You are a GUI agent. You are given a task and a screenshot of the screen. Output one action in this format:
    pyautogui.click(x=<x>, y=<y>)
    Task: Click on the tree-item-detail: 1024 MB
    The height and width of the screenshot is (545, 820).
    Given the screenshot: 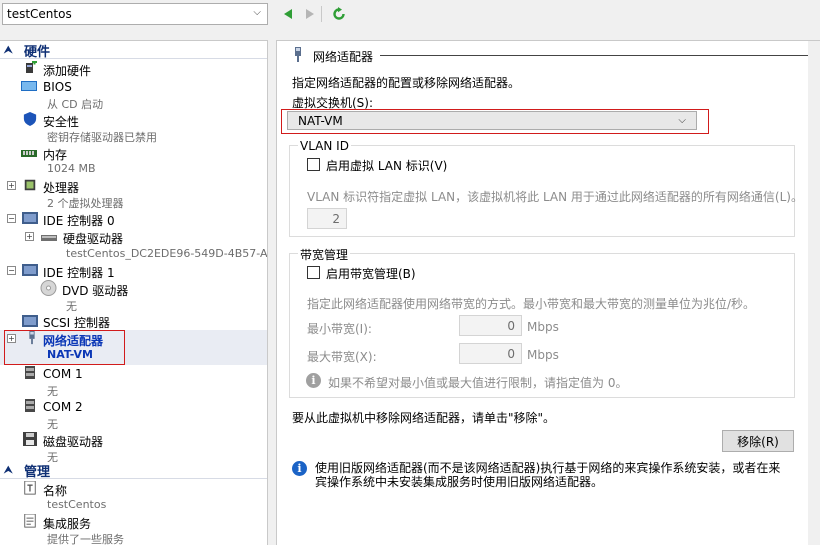 What is the action you would take?
    pyautogui.click(x=71, y=168)
    